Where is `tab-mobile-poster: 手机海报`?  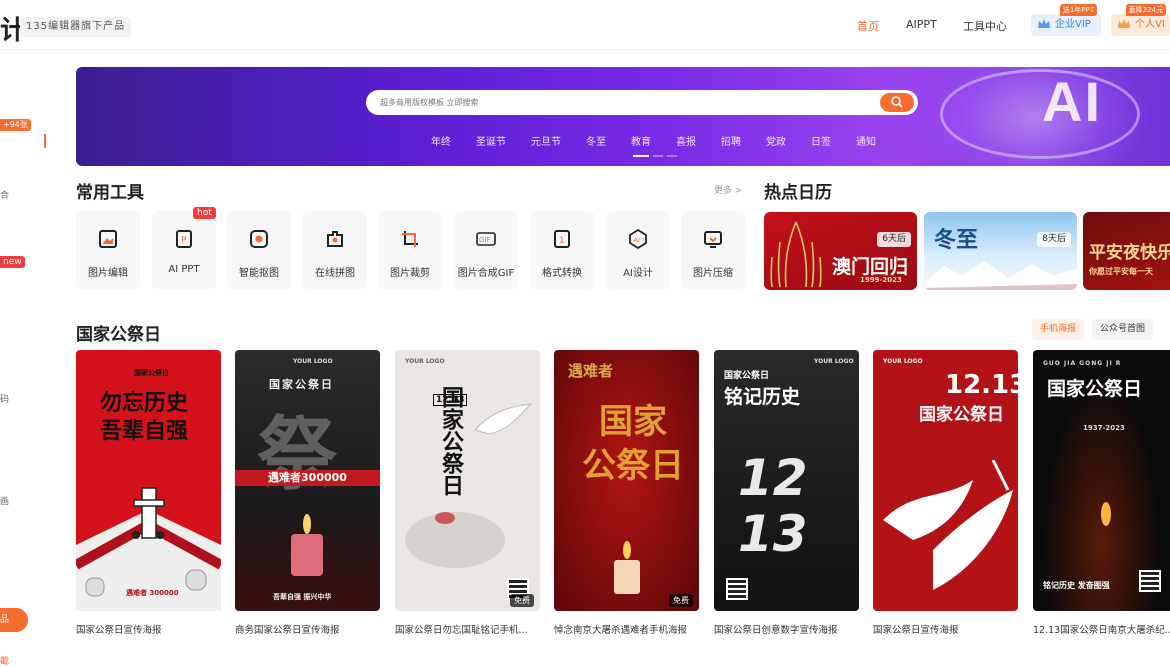 tab-mobile-poster: 手机海报 is located at coordinates (1058, 329).